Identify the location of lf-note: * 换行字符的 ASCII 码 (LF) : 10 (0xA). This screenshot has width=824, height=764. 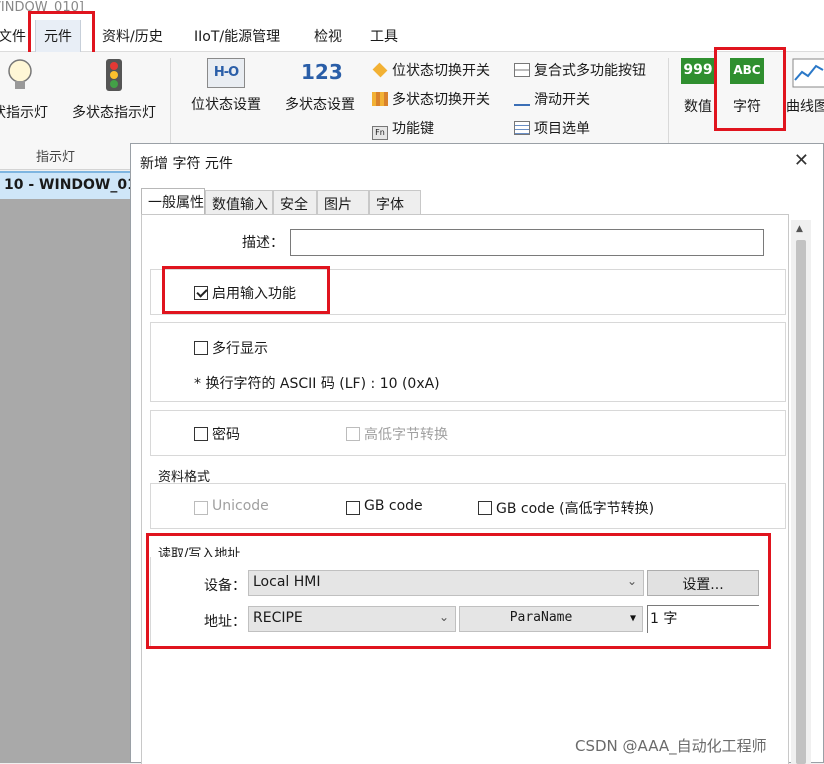
(317, 384).